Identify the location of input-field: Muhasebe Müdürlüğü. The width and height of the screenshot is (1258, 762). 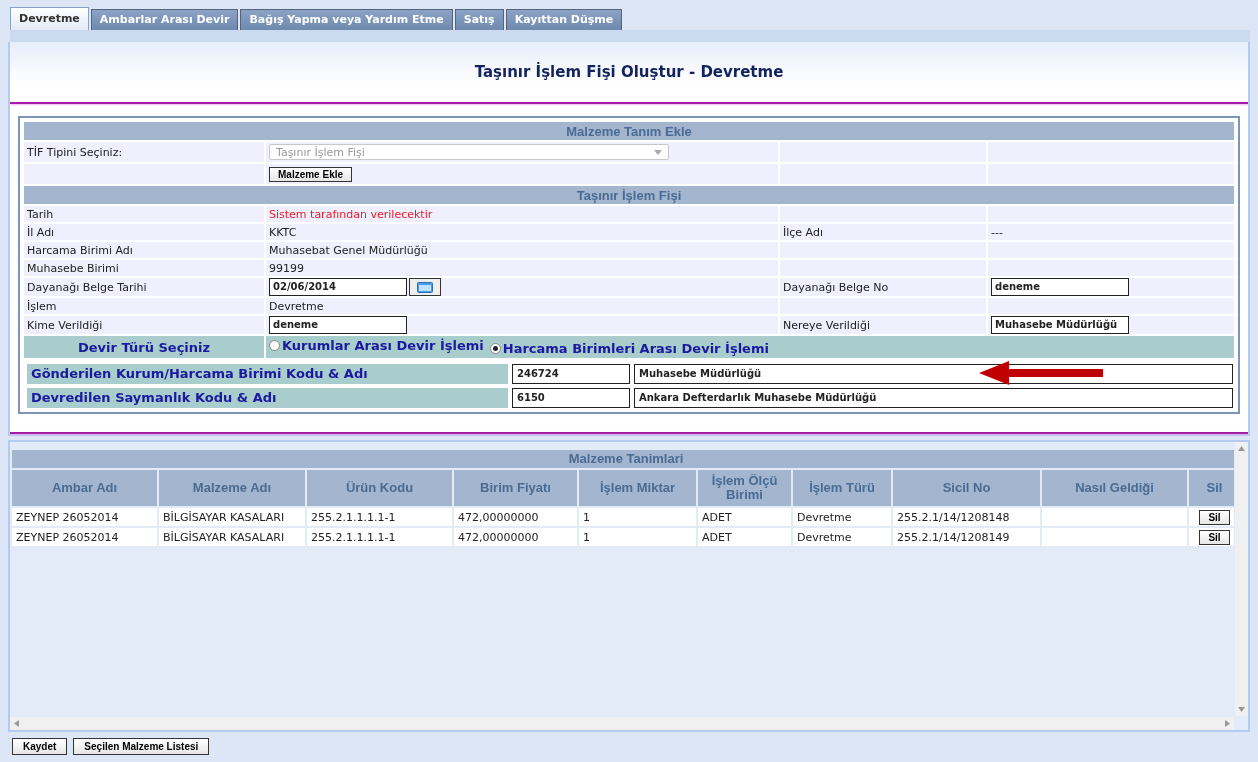
(1060, 325).